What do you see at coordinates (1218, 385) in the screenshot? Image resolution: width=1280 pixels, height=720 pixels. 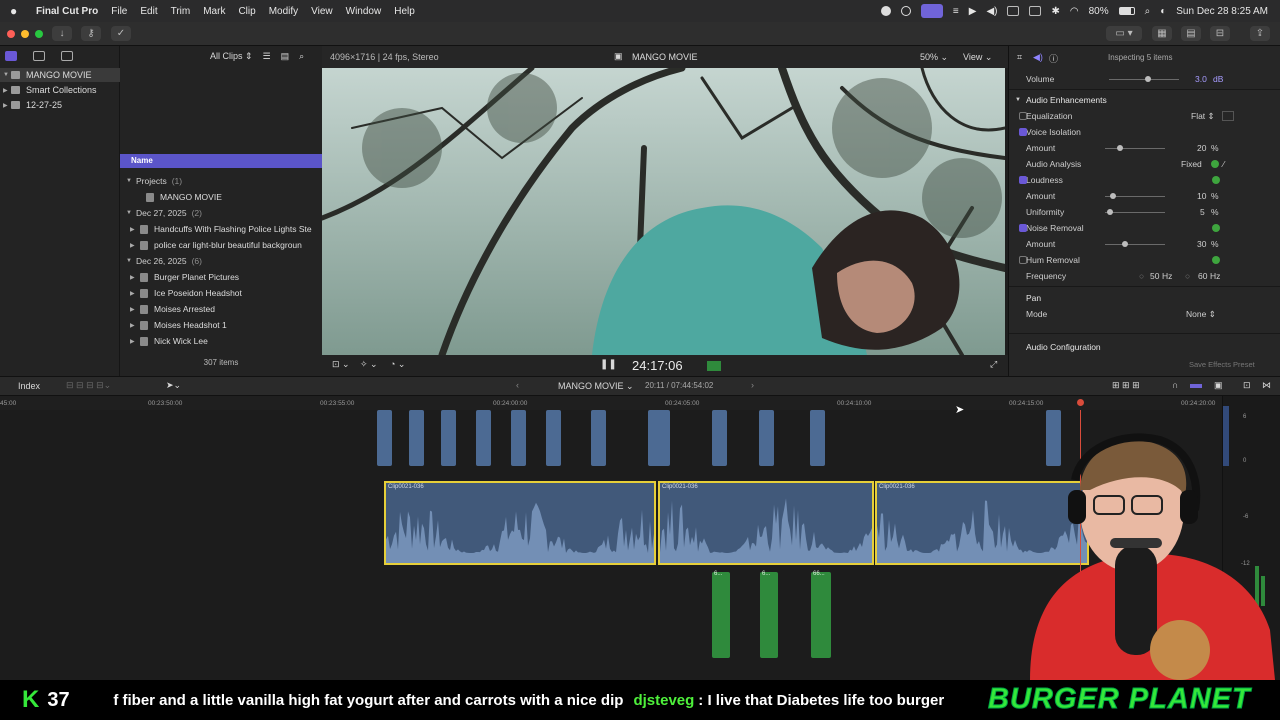 I see `clip-appearance-icon: ▣` at bounding box center [1218, 385].